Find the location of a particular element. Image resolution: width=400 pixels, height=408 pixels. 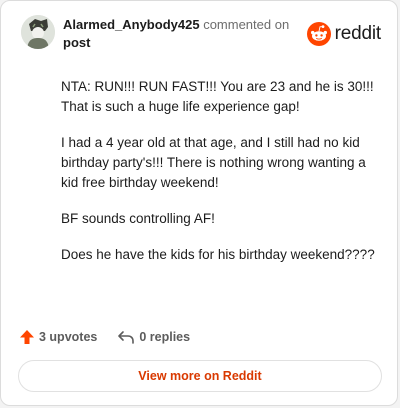

upvote-count: 3 upvotes is located at coordinates (68, 337).